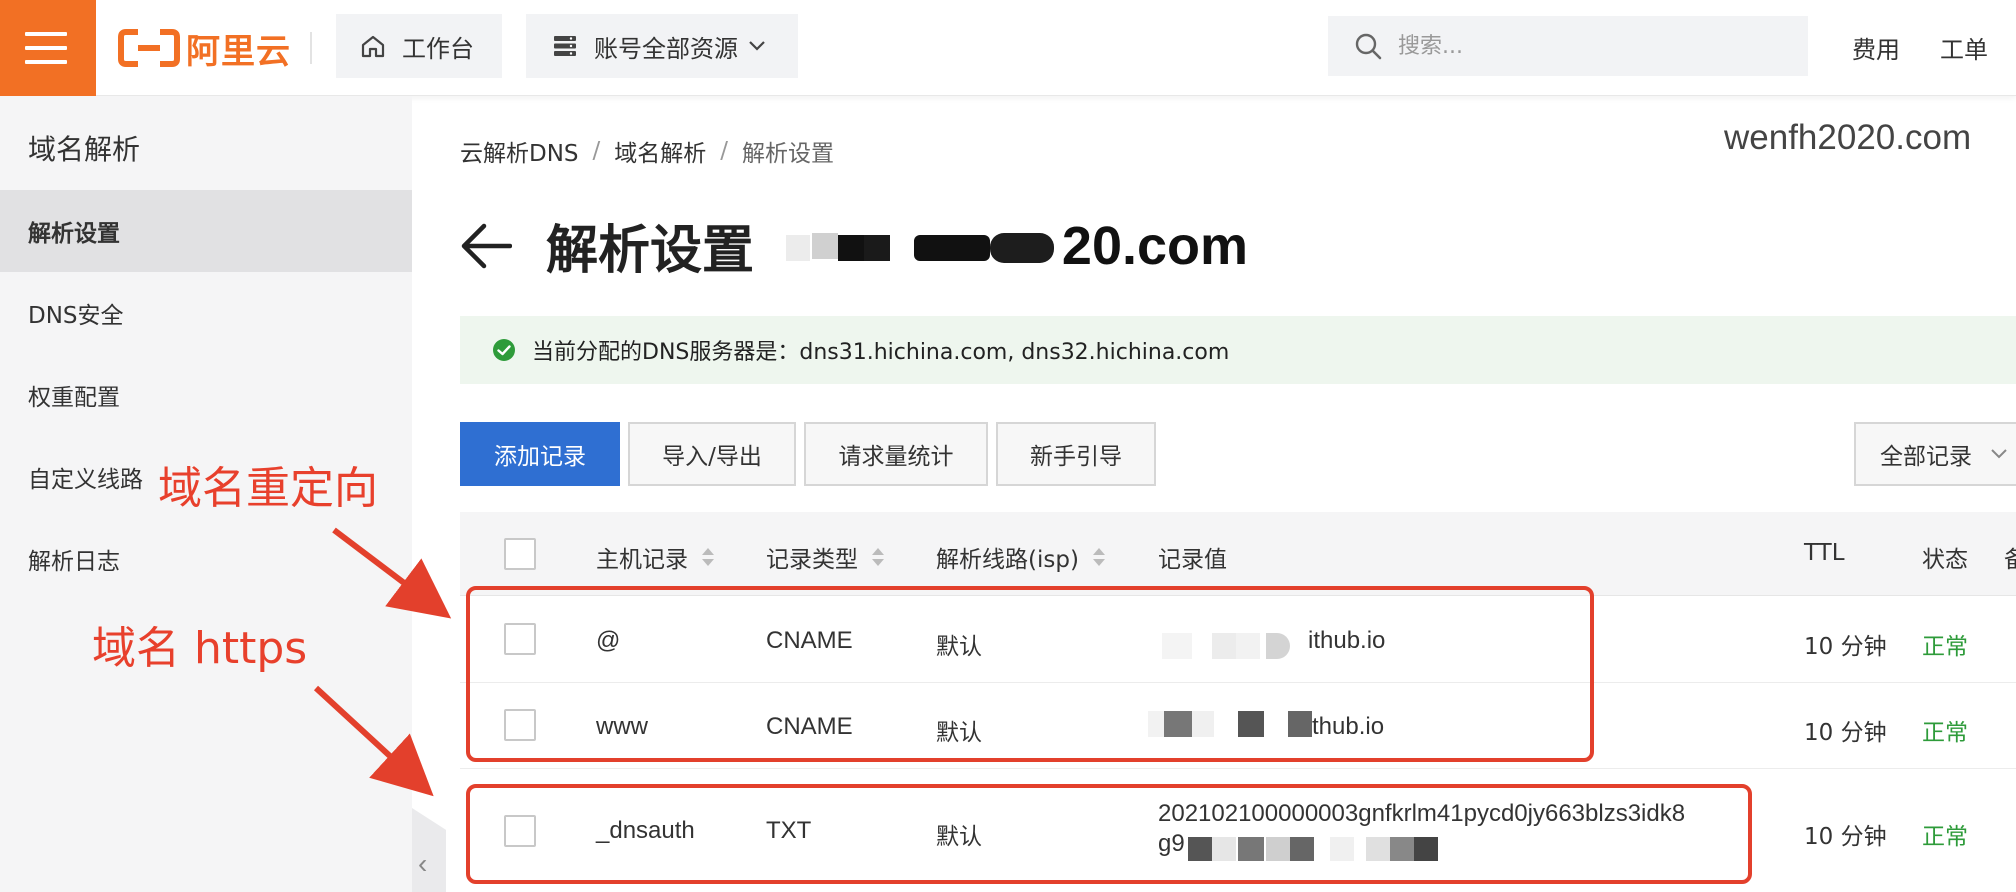 Image resolution: width=2016 pixels, height=892 pixels. What do you see at coordinates (1238, 554) in the screenshot?
I see `table-header: 主机记录 记录类型 解析线路(isp) 记录值 TTL 状态 备` at bounding box center [1238, 554].